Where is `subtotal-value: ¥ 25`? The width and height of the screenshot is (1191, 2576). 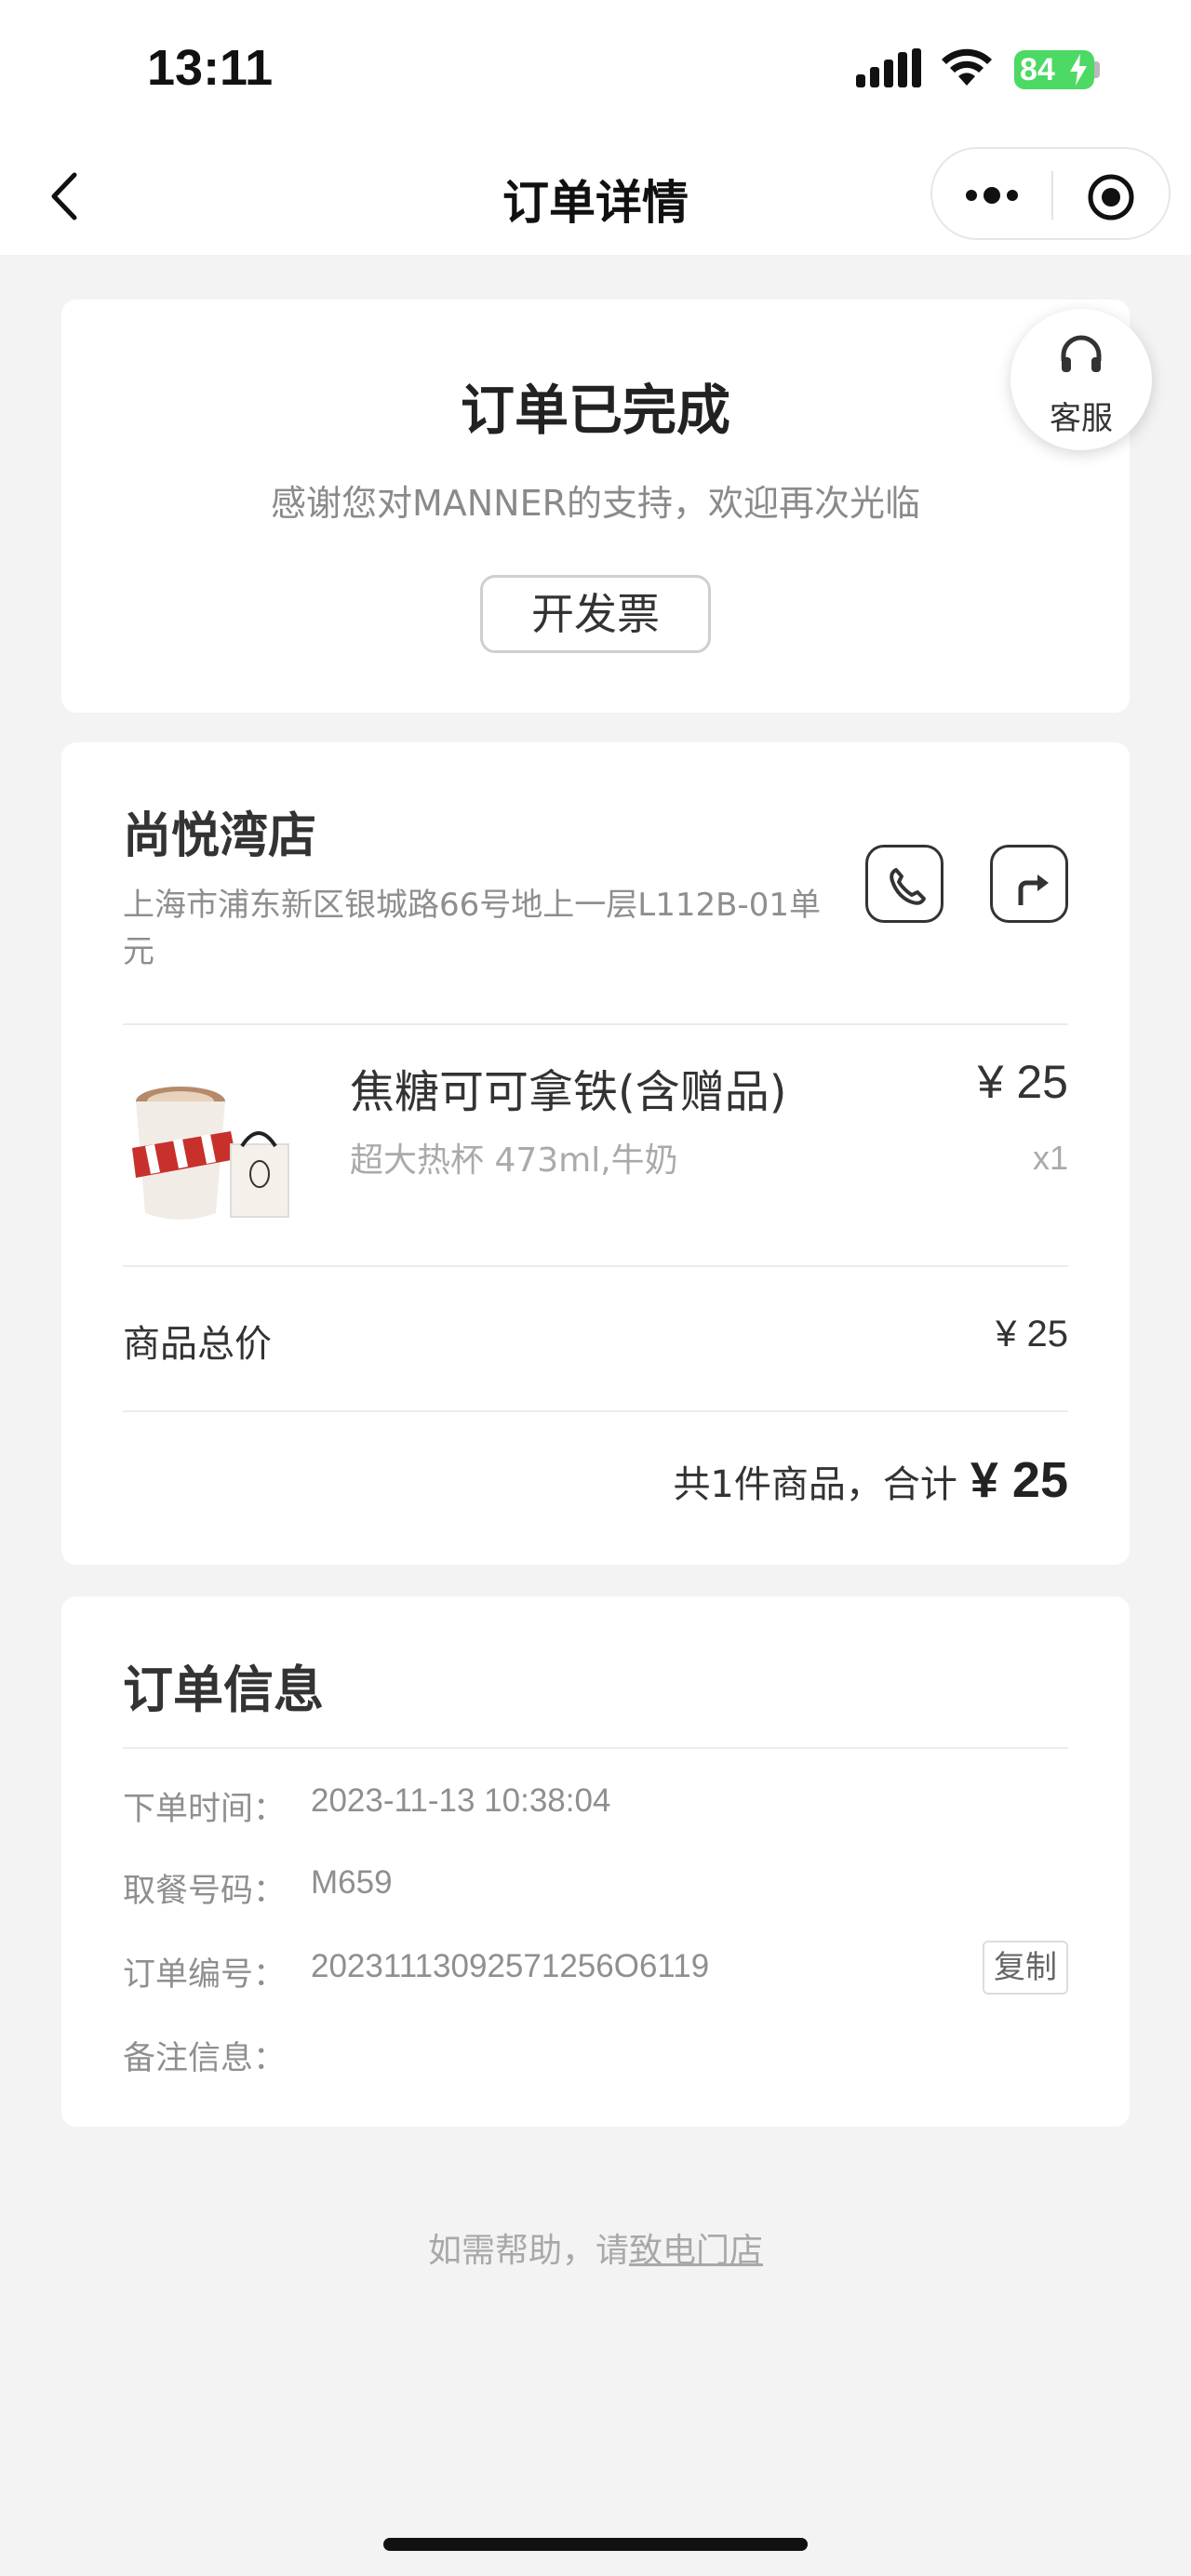
subtotal-value: ¥ 25 is located at coordinates (1032, 1334).